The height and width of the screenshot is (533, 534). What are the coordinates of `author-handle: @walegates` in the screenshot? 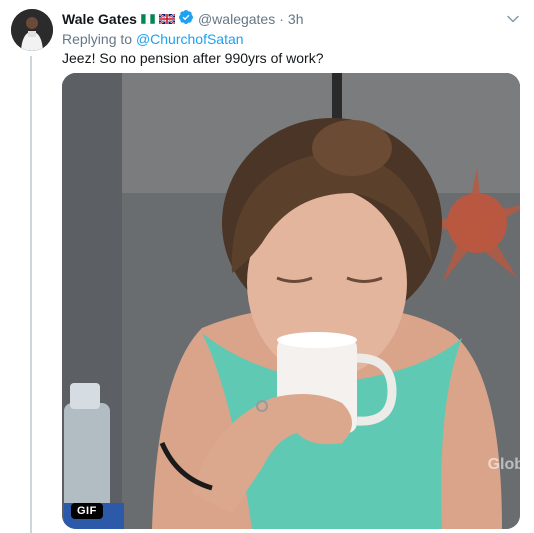 It's located at (236, 19).